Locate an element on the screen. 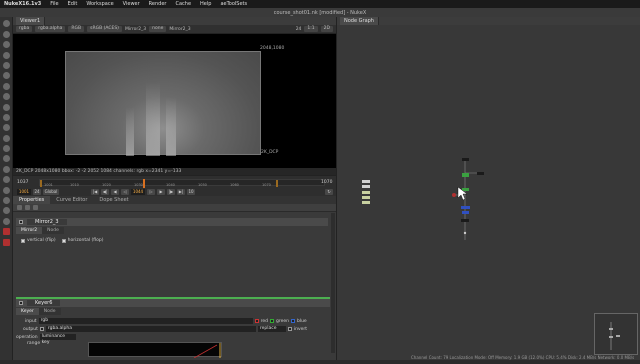 The image size is (640, 364). in-point-marker is located at coordinates (41, 183).